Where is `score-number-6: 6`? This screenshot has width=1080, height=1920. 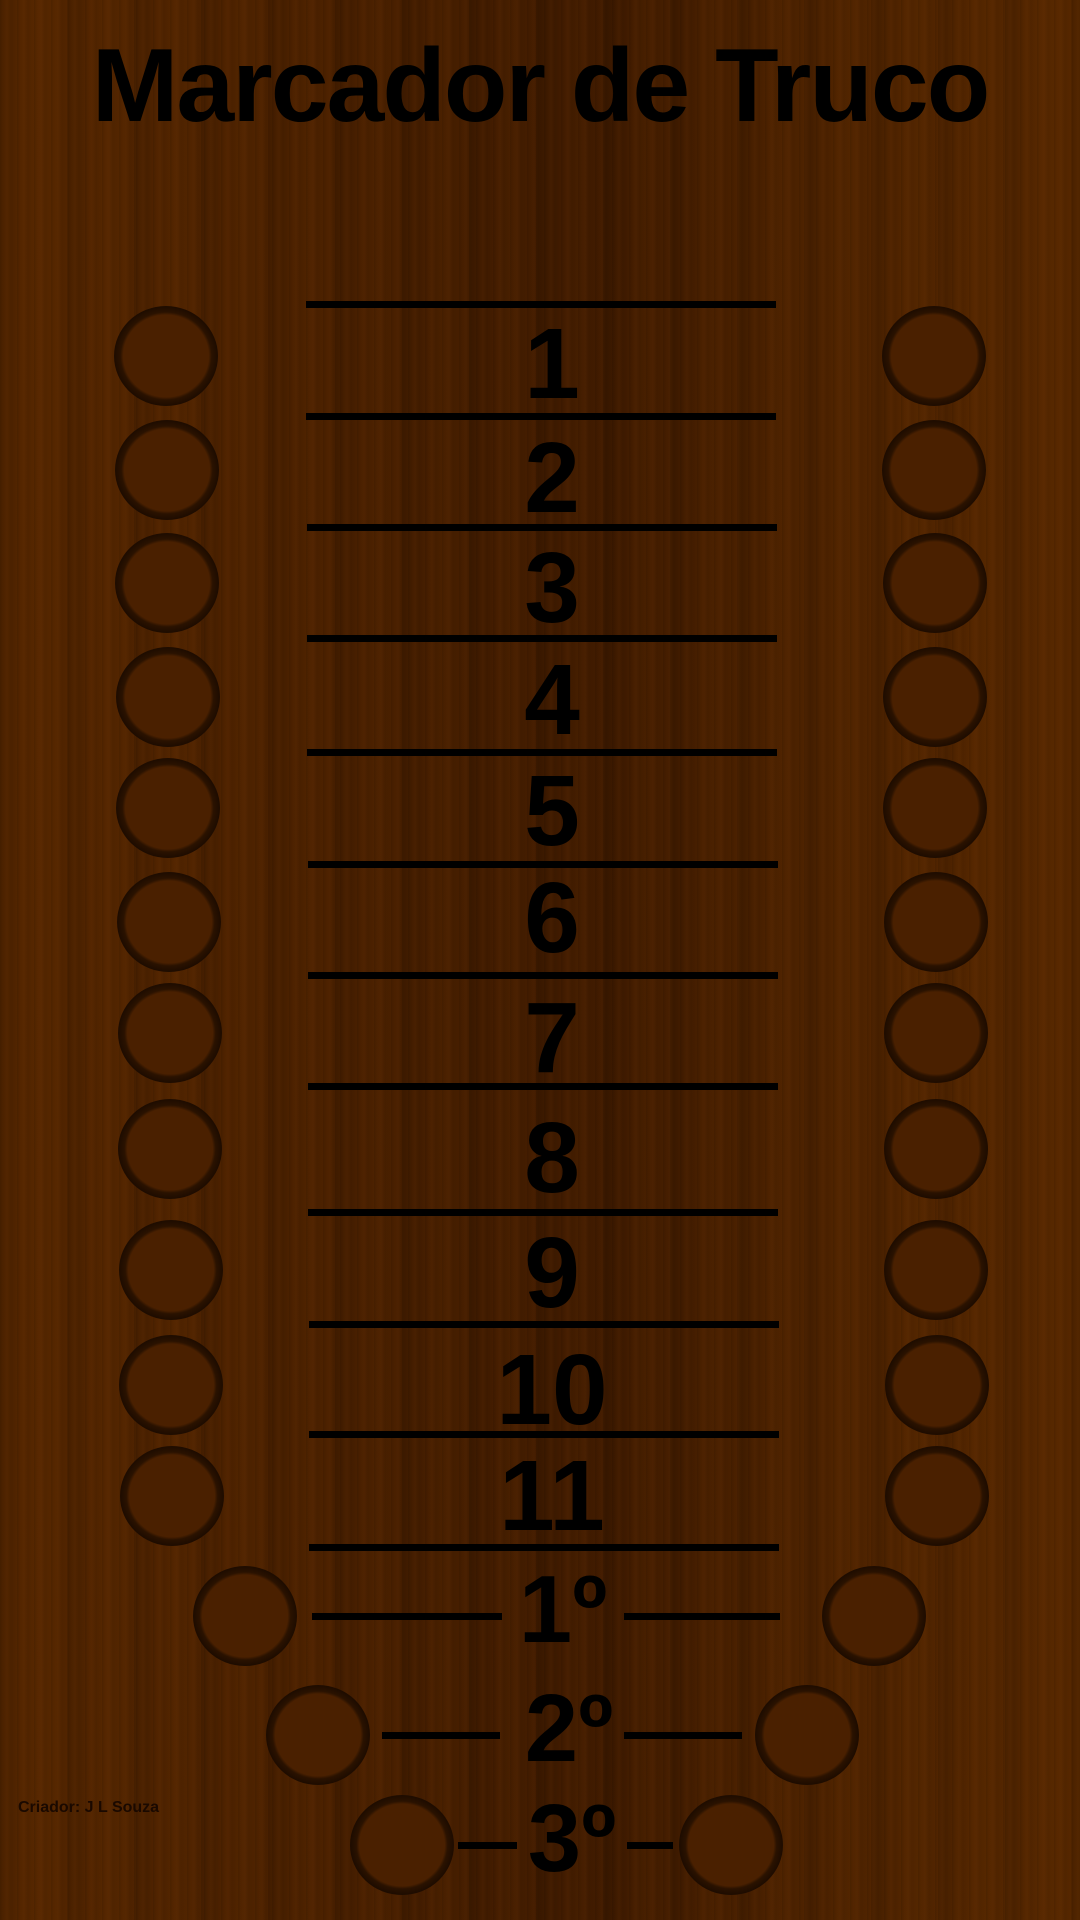 score-number-6: 6 is located at coordinates (552, 918).